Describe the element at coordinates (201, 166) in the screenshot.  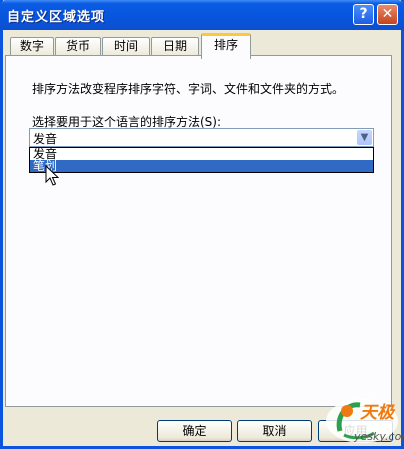
I see `sort-option-stroke: 笔划` at that location.